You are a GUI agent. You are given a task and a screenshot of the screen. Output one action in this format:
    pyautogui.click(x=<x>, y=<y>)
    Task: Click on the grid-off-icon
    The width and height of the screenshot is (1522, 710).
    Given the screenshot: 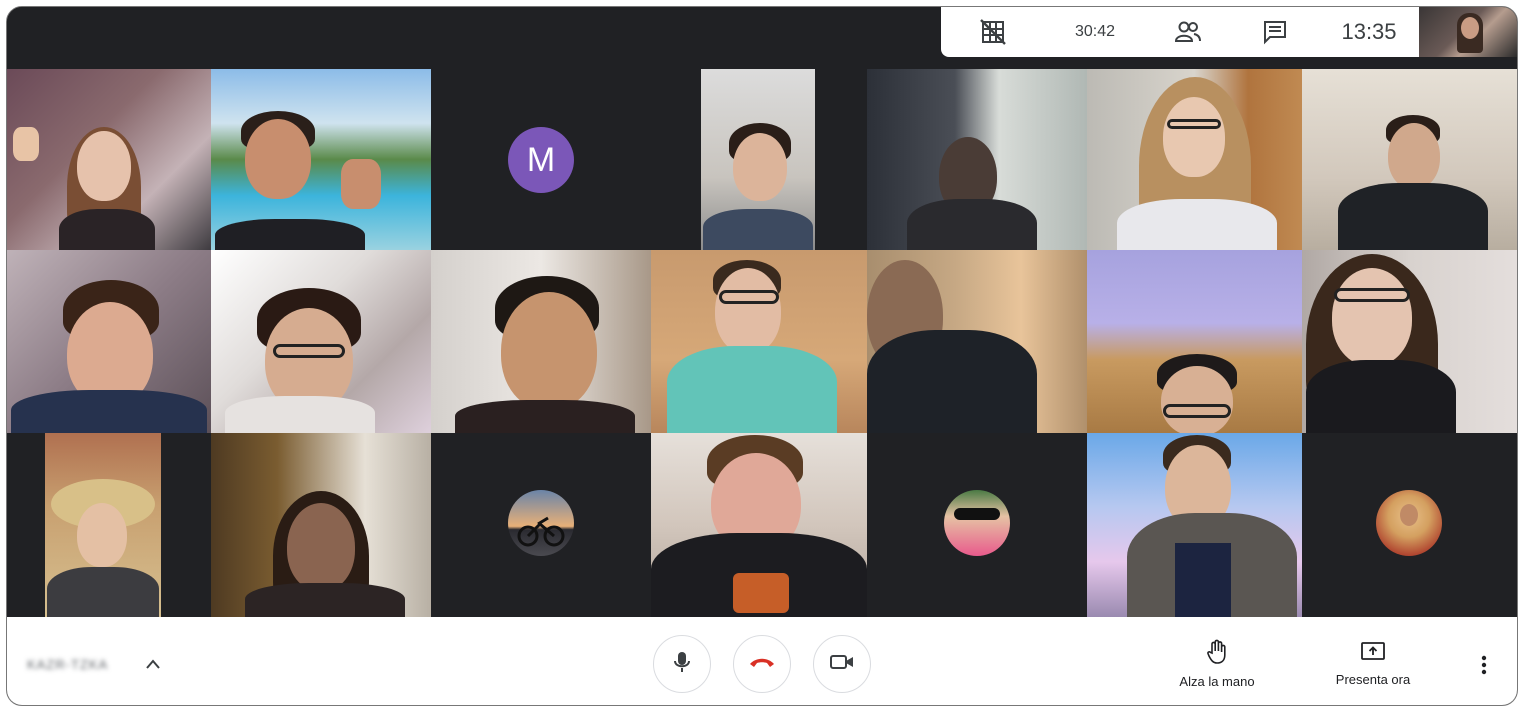 What is the action you would take?
    pyautogui.click(x=993, y=32)
    